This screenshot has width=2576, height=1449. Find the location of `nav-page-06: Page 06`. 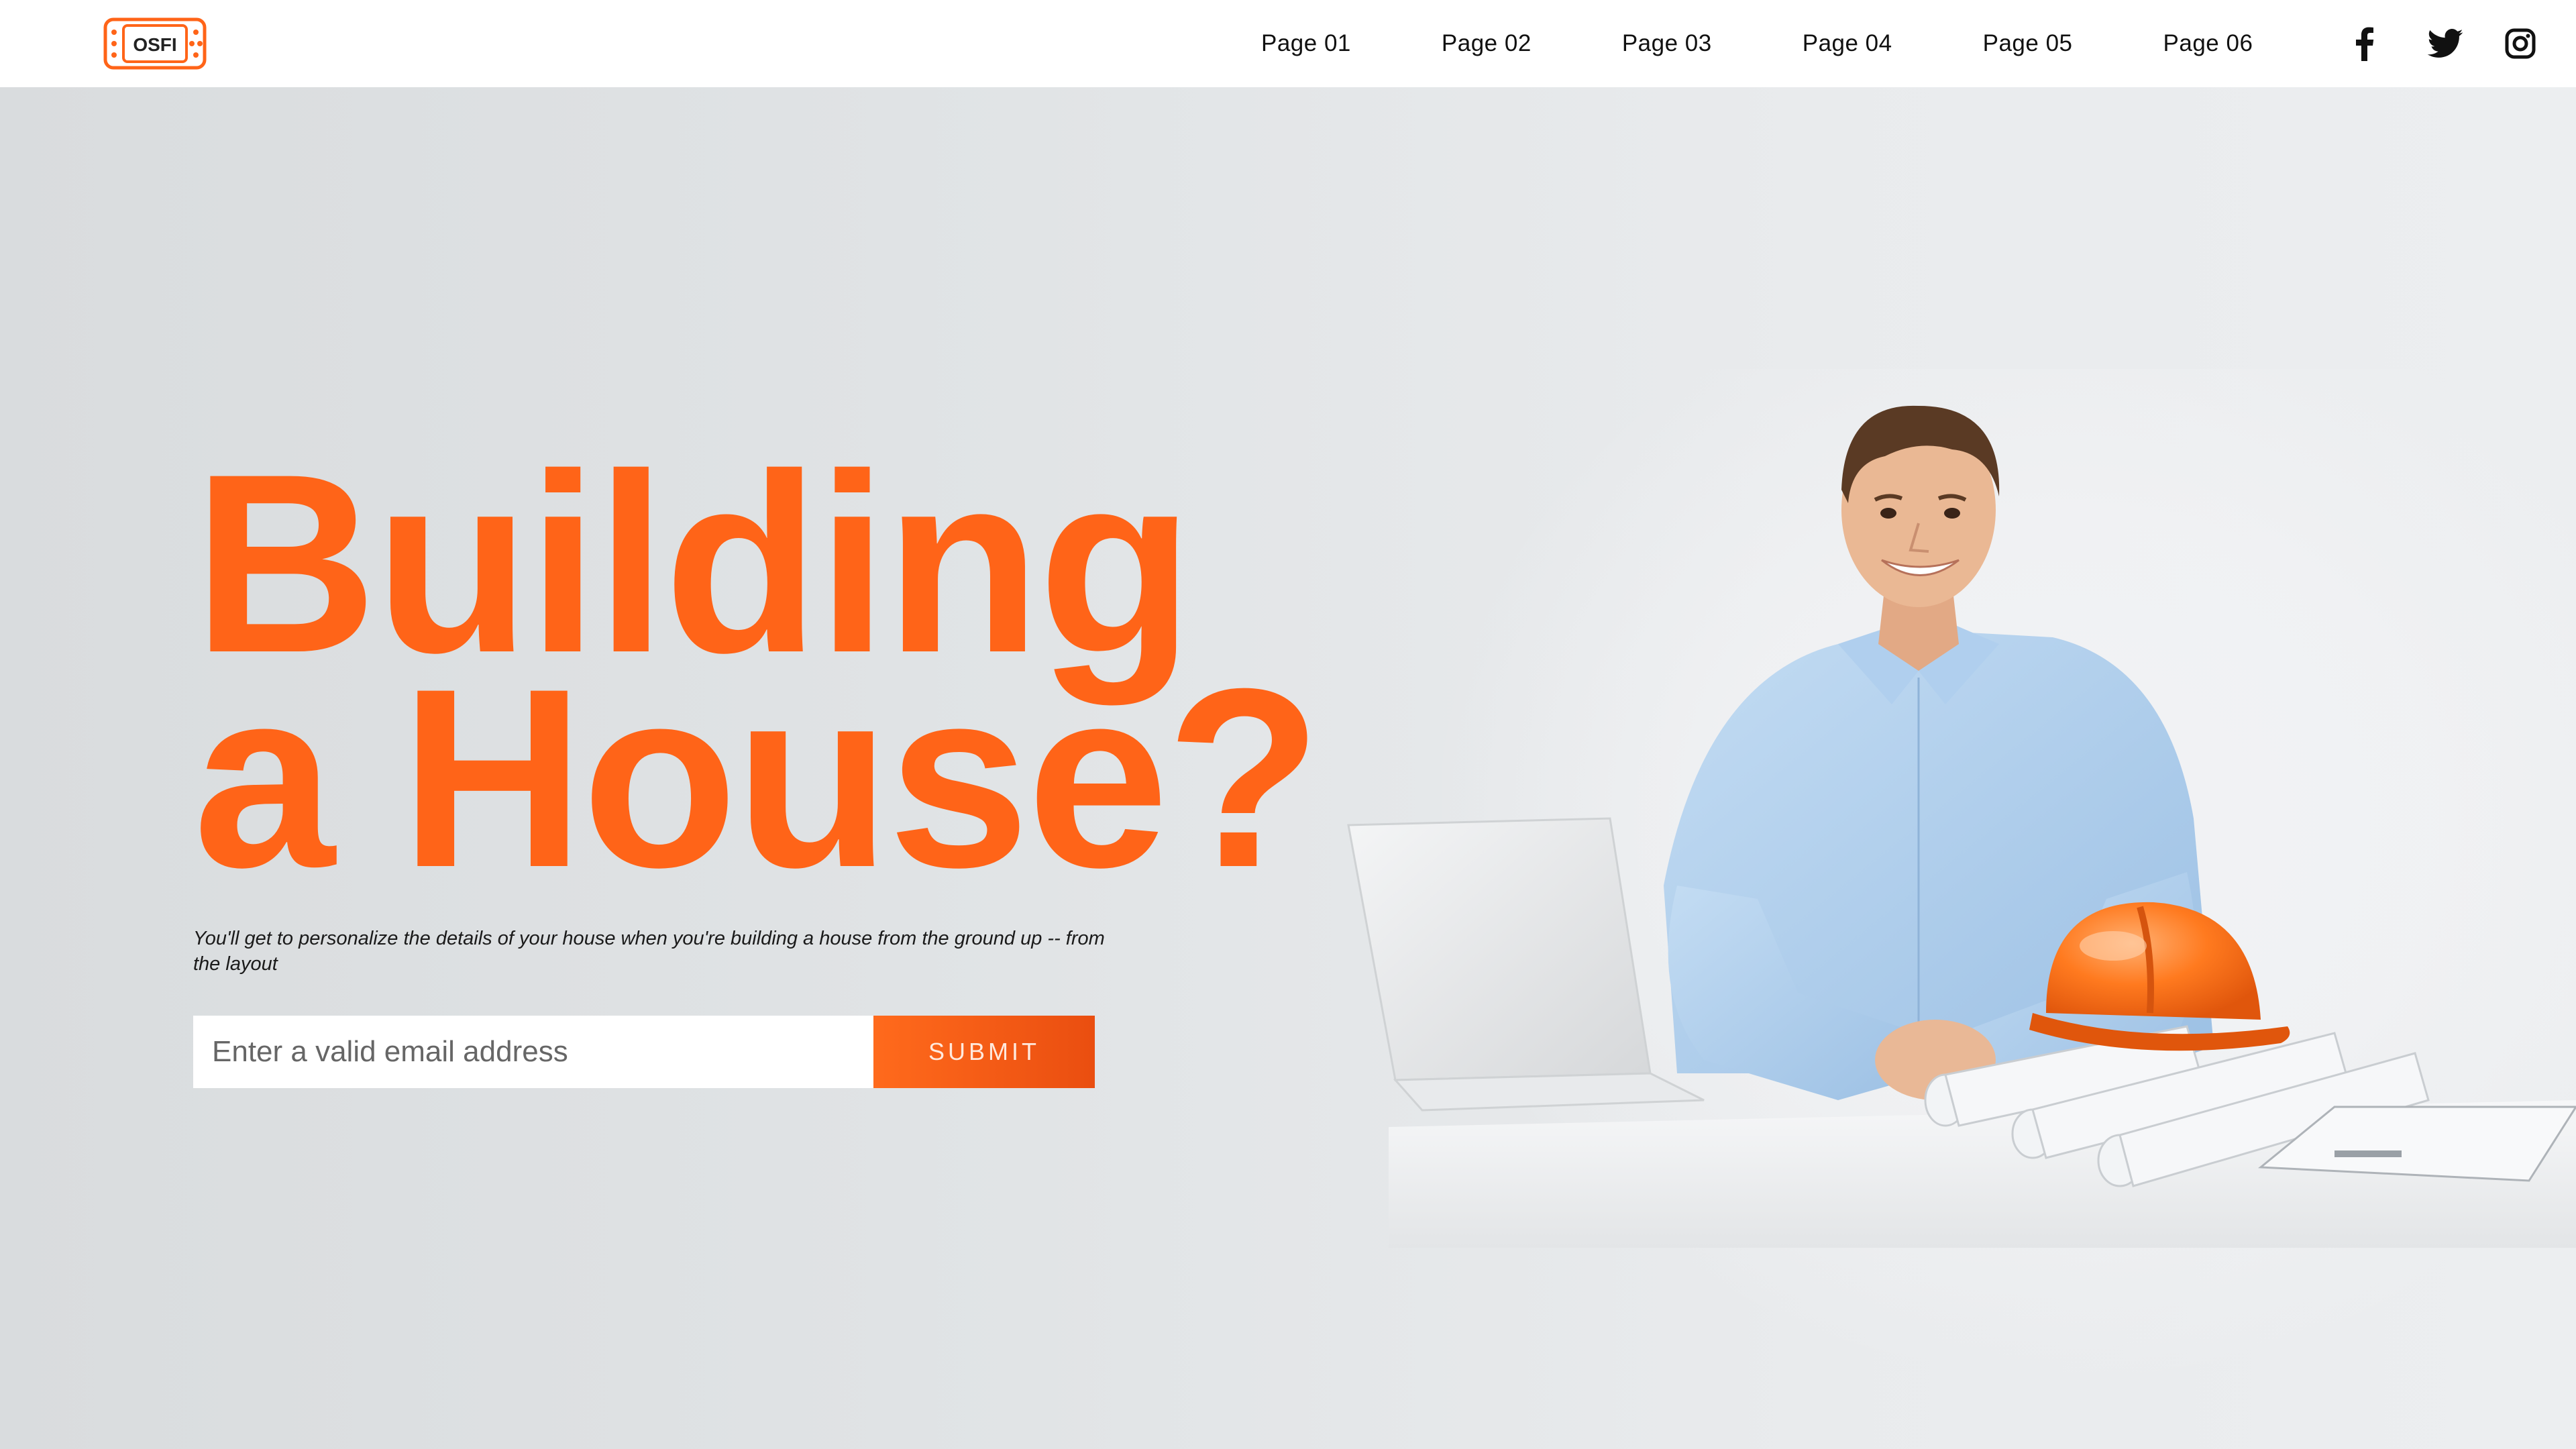

nav-page-06: Page 06 is located at coordinates (2208, 43).